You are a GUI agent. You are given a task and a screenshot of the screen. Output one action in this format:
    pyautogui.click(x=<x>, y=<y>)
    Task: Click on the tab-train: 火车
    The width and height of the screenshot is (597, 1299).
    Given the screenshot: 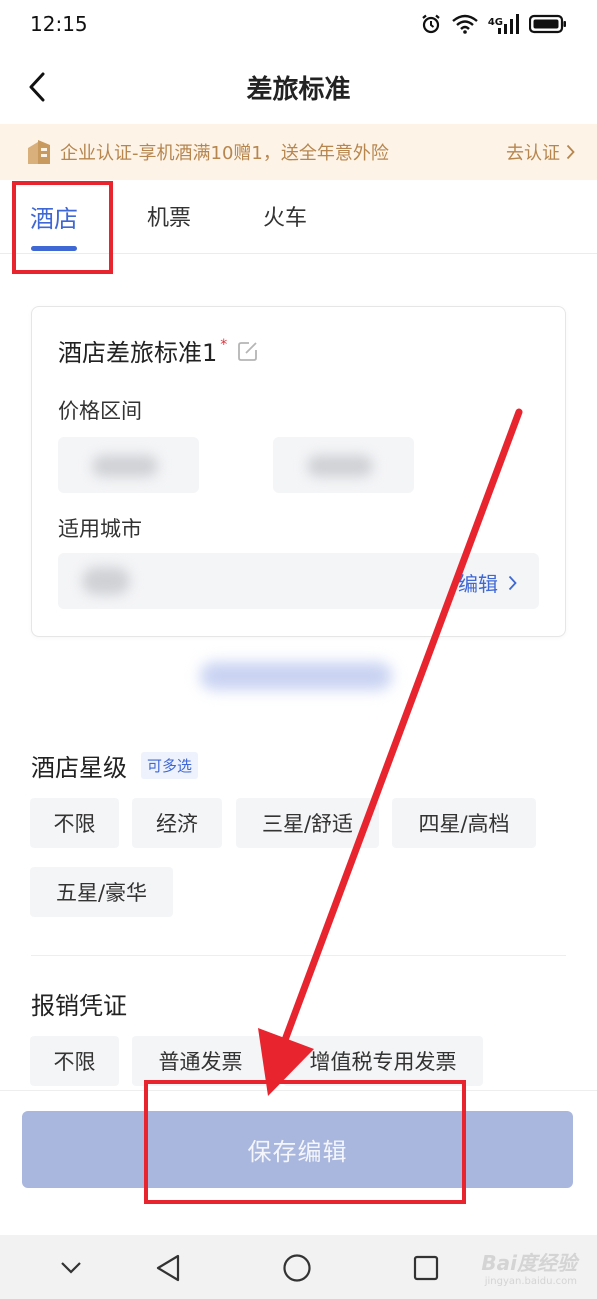 What is the action you would take?
    pyautogui.click(x=285, y=216)
    